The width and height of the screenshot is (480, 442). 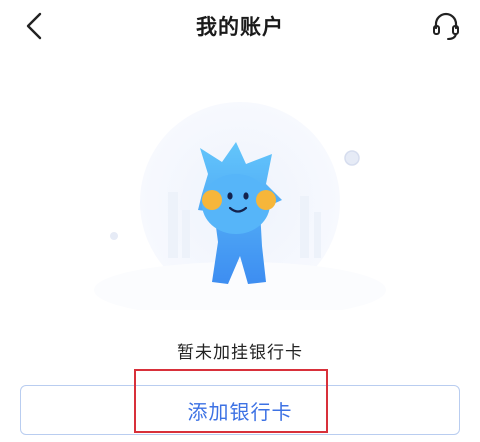 What do you see at coordinates (240, 353) in the screenshot?
I see `empty-state-message: 暂未加挂银行卡` at bounding box center [240, 353].